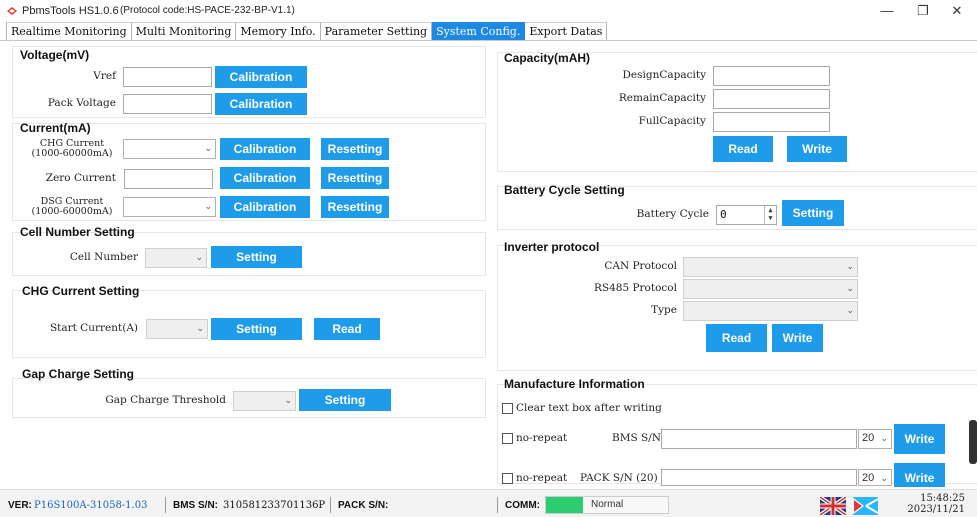 The width and height of the screenshot is (977, 517). I want to click on bms-sn-length-value: 20, so click(868, 438).